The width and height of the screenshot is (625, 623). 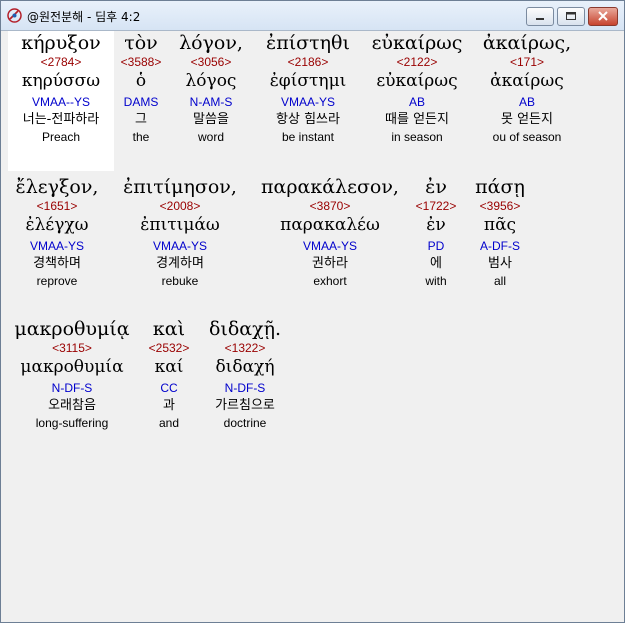 What do you see at coordinates (245, 367) in the screenshot?
I see `lemma: διδαχή` at bounding box center [245, 367].